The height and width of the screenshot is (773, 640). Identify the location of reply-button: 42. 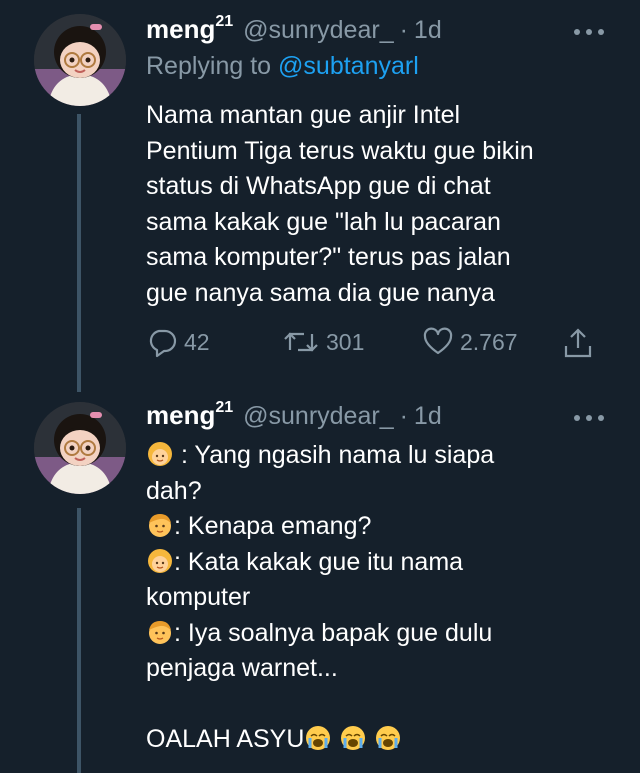
(178, 342).